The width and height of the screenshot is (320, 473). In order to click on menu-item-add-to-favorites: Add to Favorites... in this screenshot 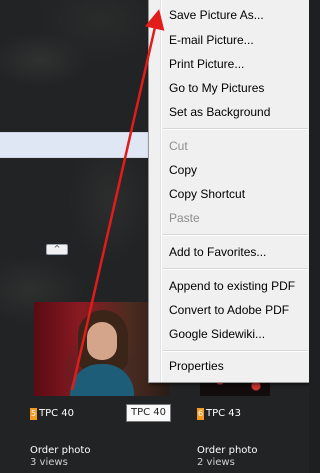, I will do `click(217, 252)`.